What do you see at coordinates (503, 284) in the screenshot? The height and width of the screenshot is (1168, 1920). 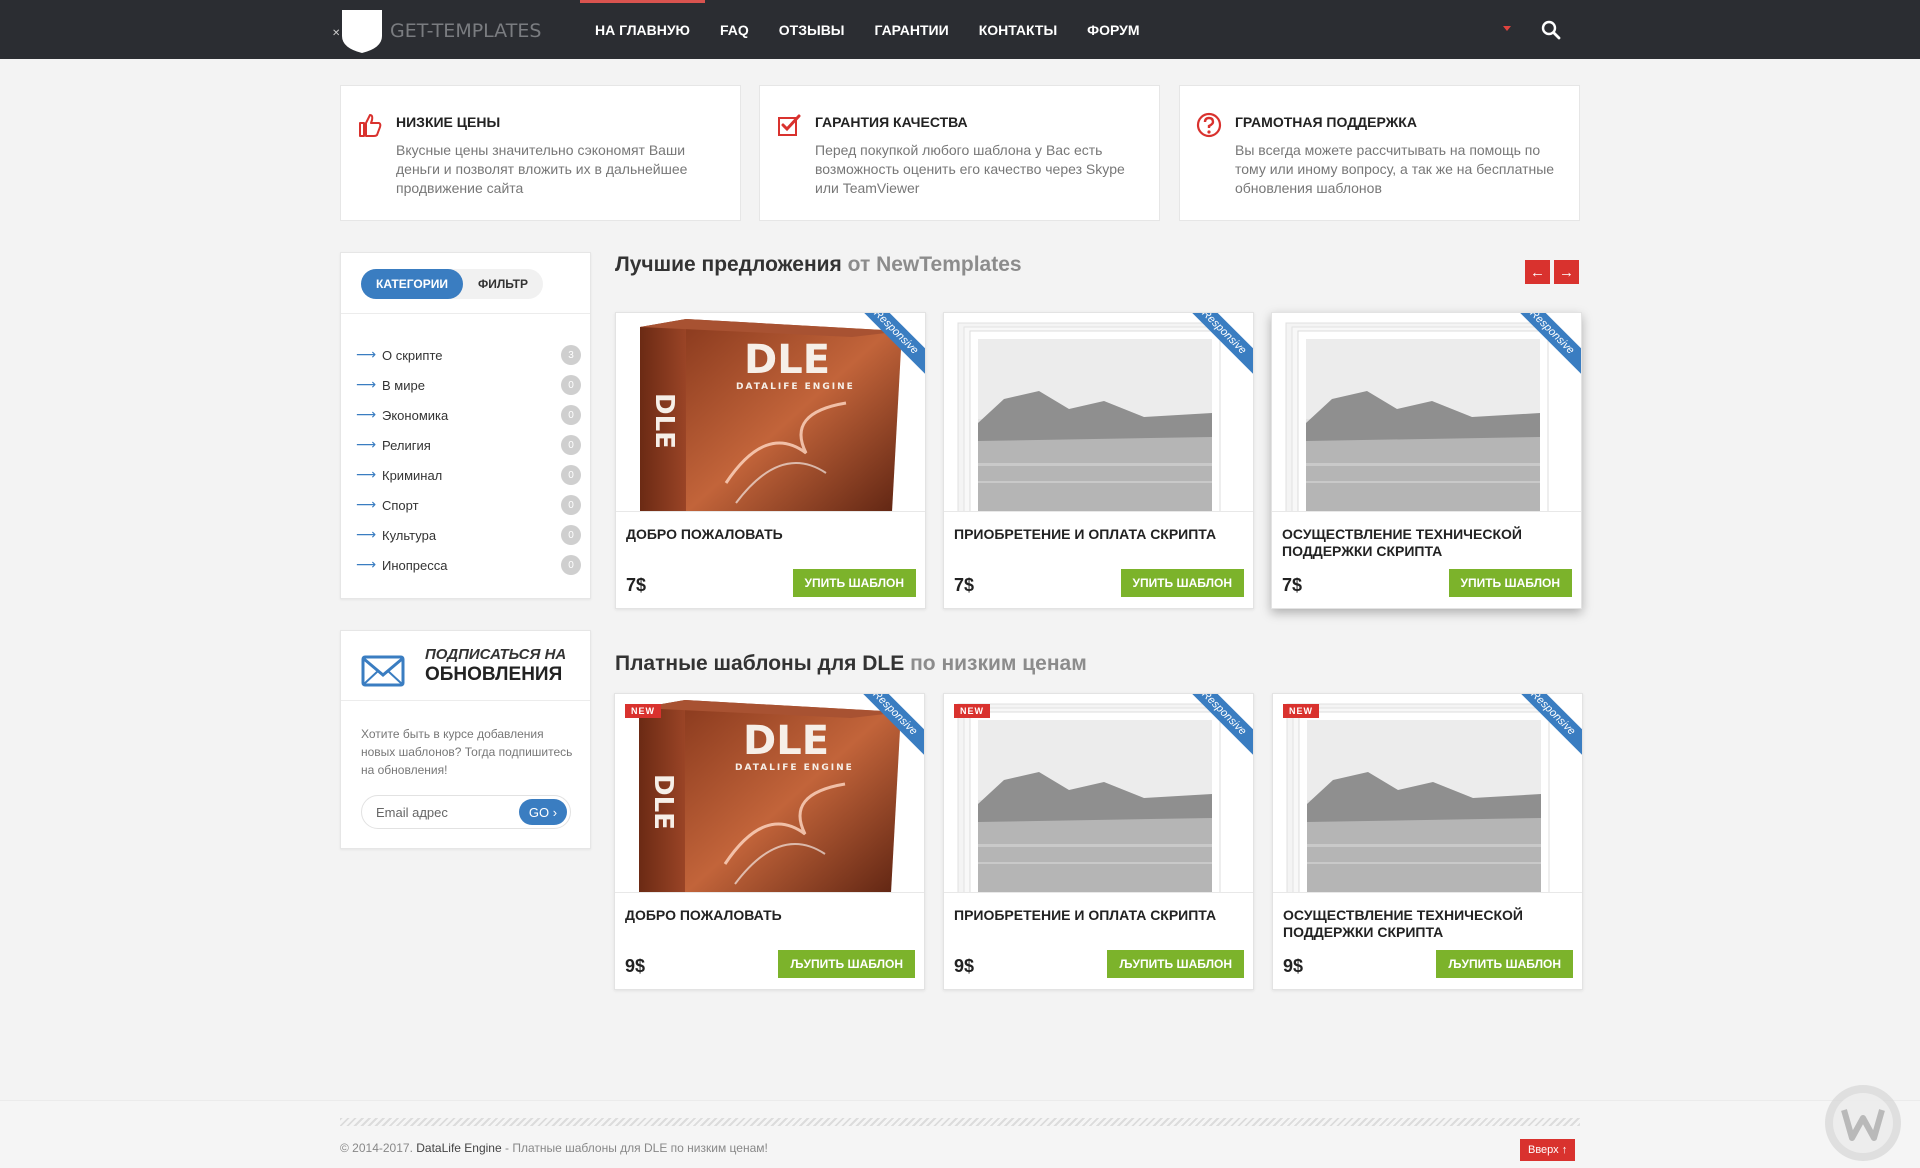 I see `tab-filter: Фильтр` at bounding box center [503, 284].